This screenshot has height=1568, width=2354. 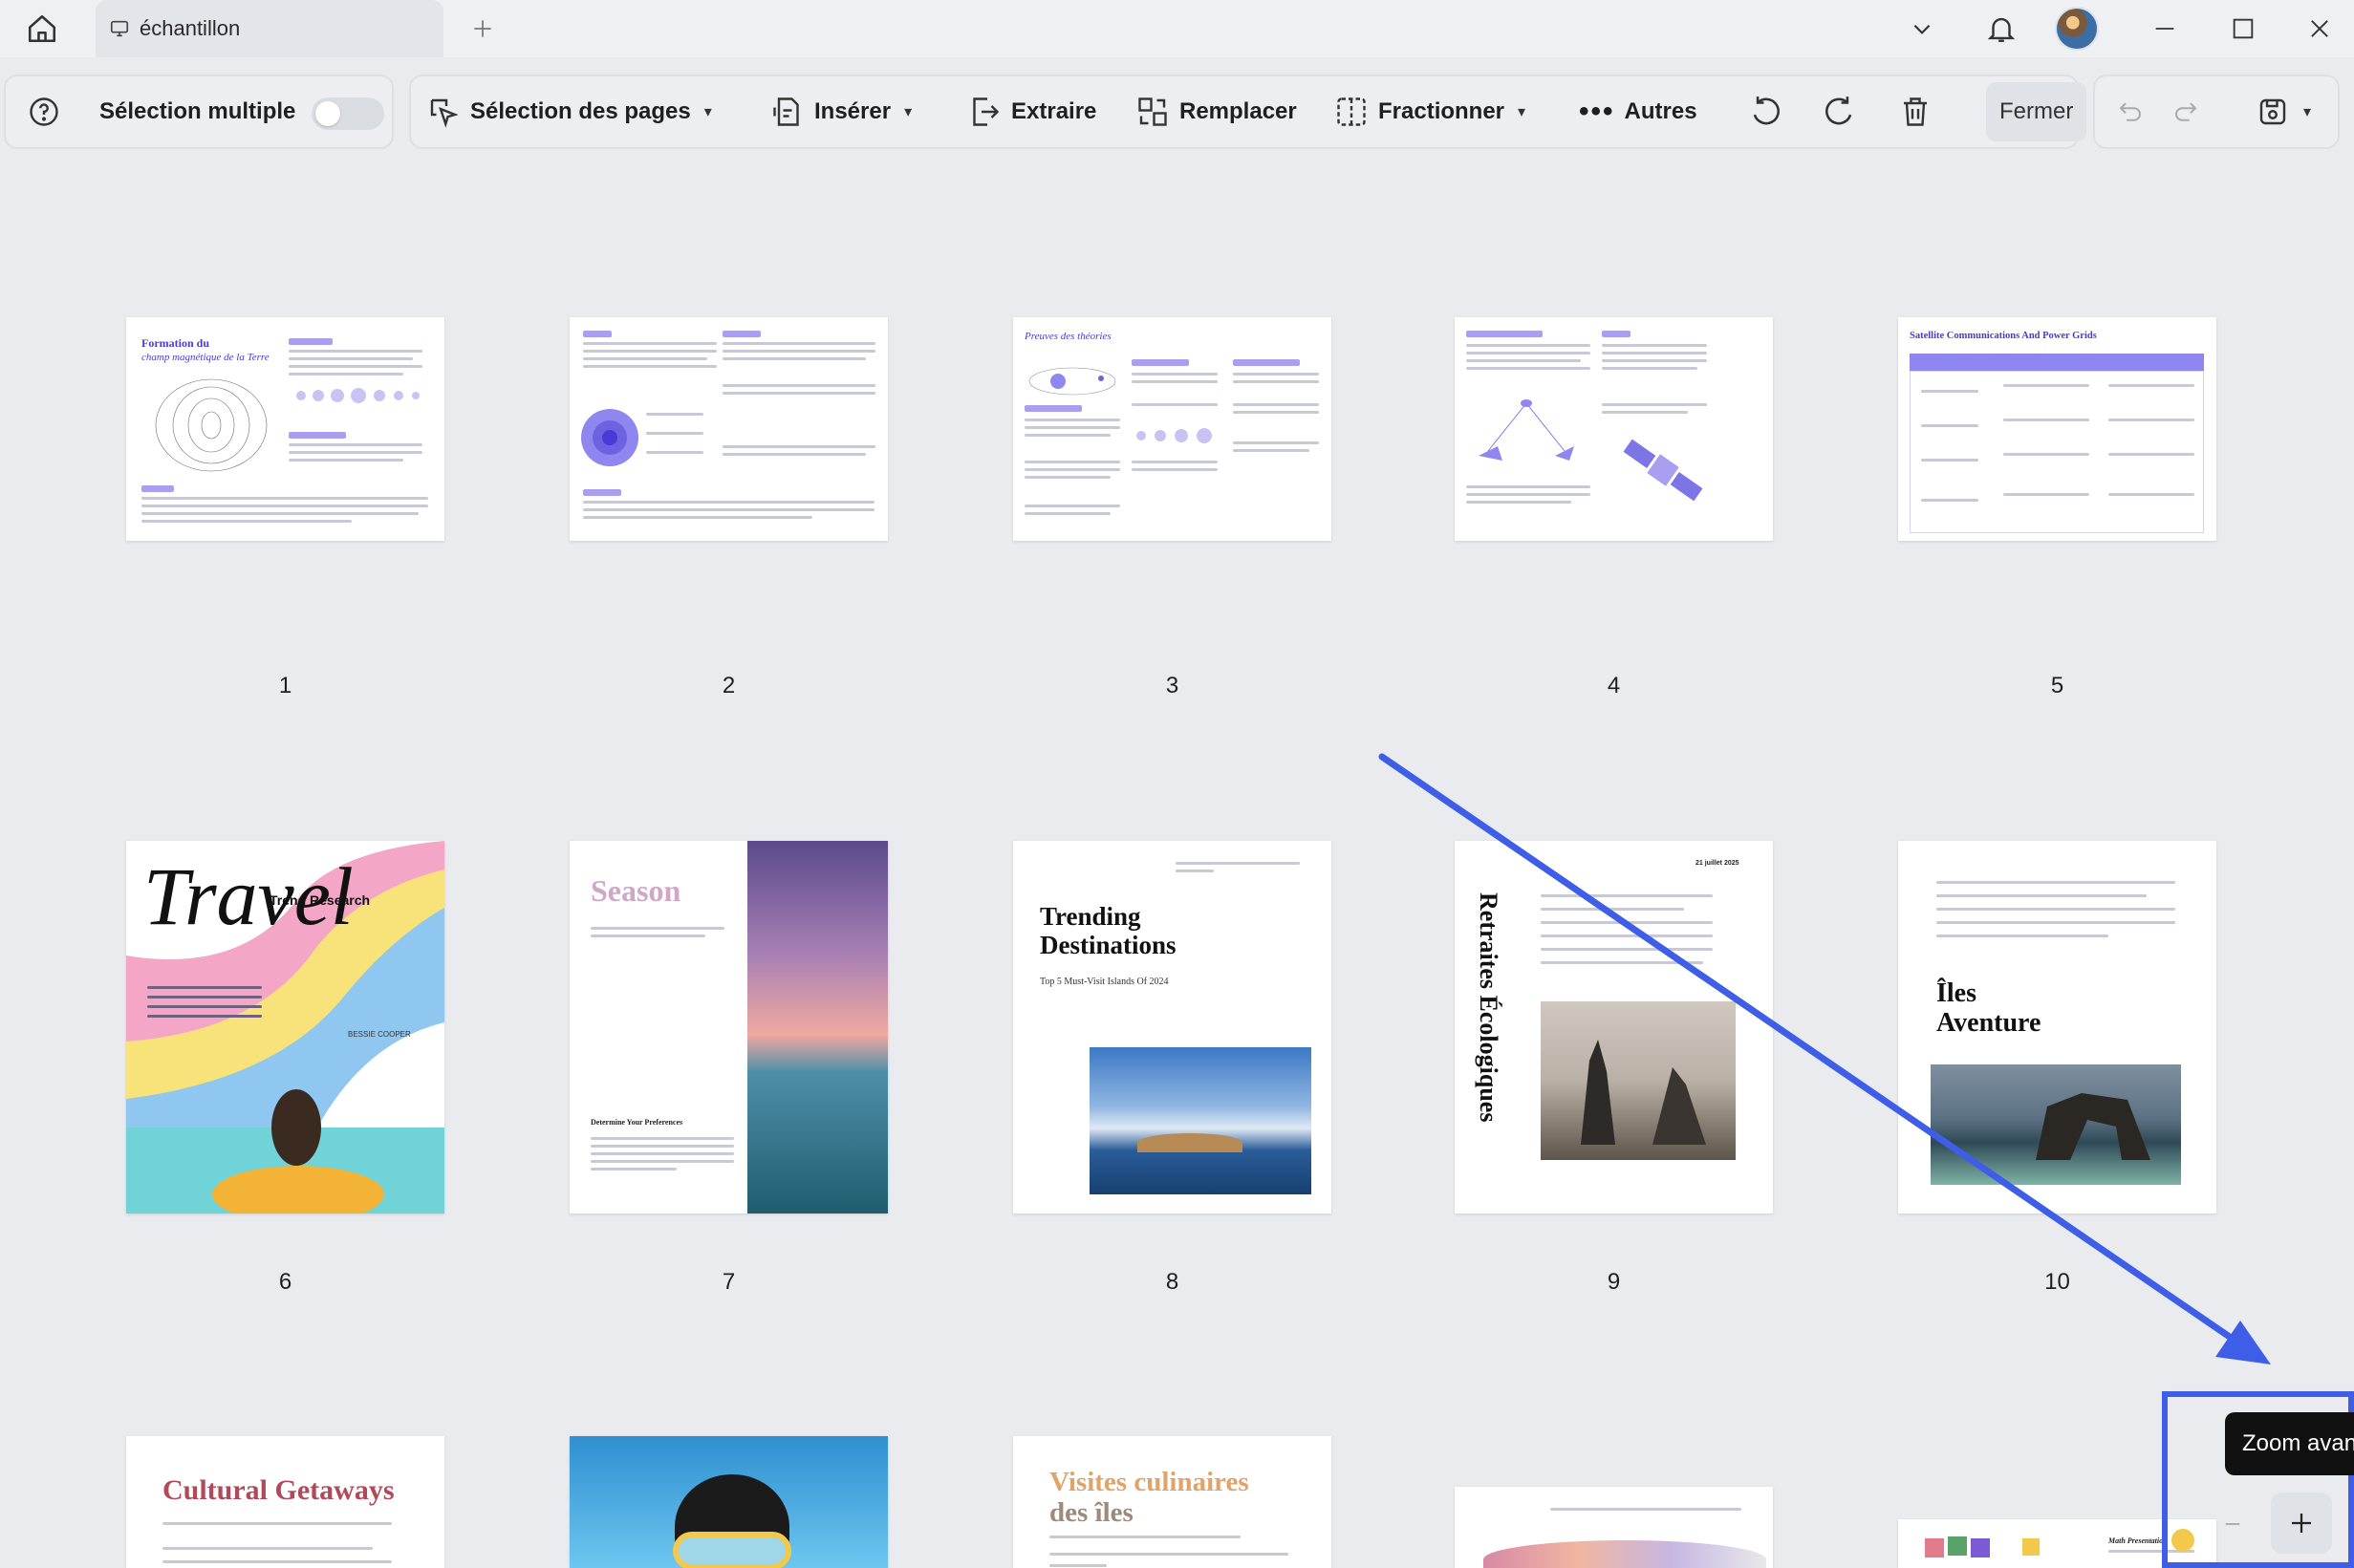 What do you see at coordinates (2057, 685) in the screenshot?
I see `page-number-5: 5` at bounding box center [2057, 685].